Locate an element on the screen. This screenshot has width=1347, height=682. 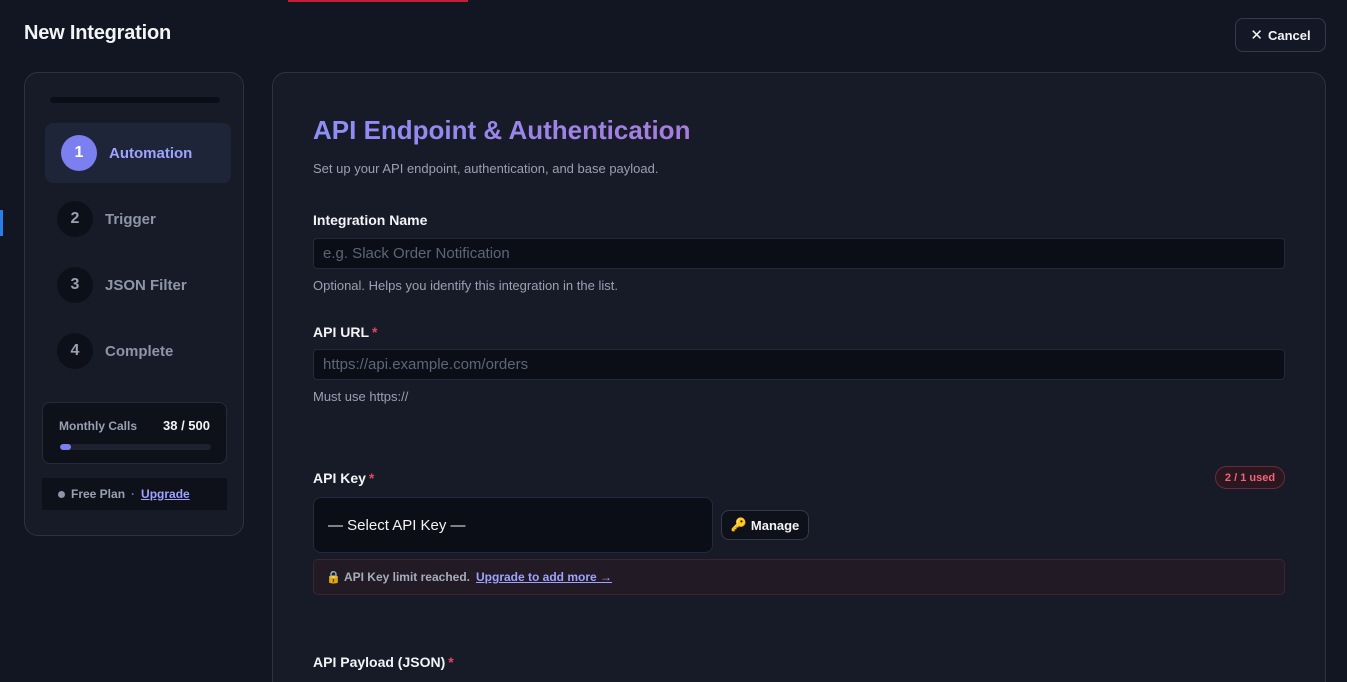
api-payload-label: API Payload (JSON) * is located at coordinates (383, 662).